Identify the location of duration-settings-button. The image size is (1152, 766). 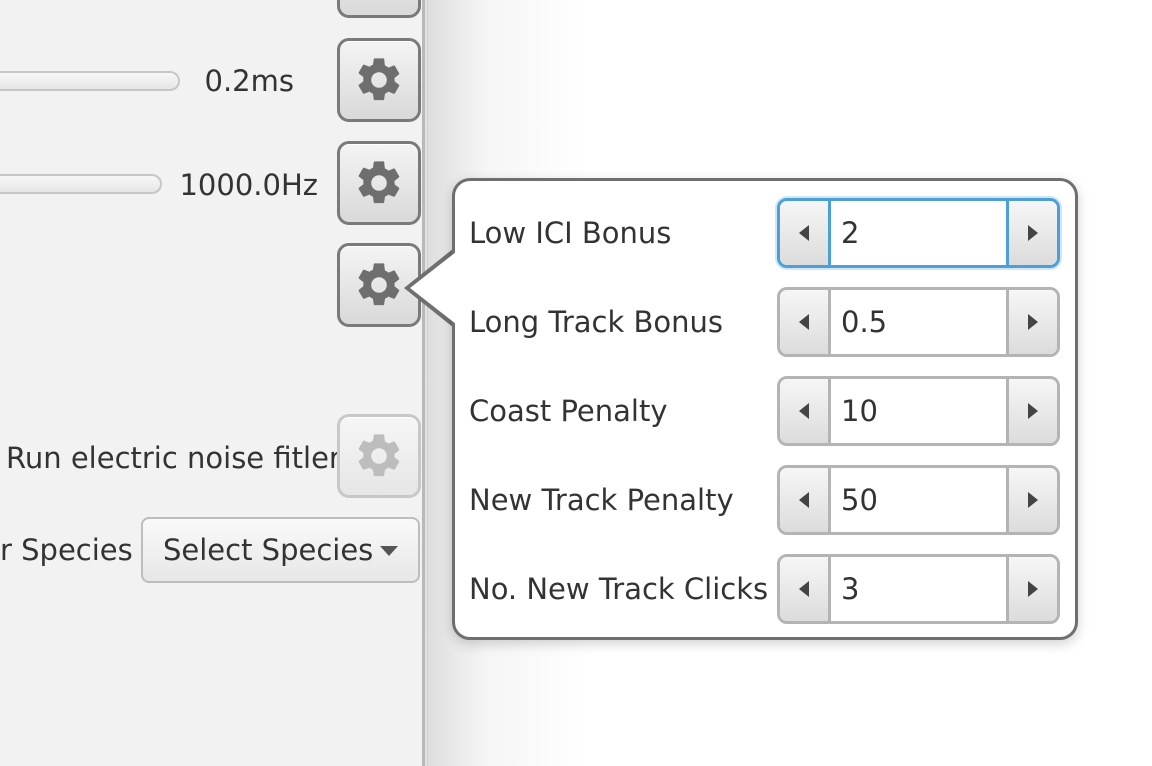
(379, 80).